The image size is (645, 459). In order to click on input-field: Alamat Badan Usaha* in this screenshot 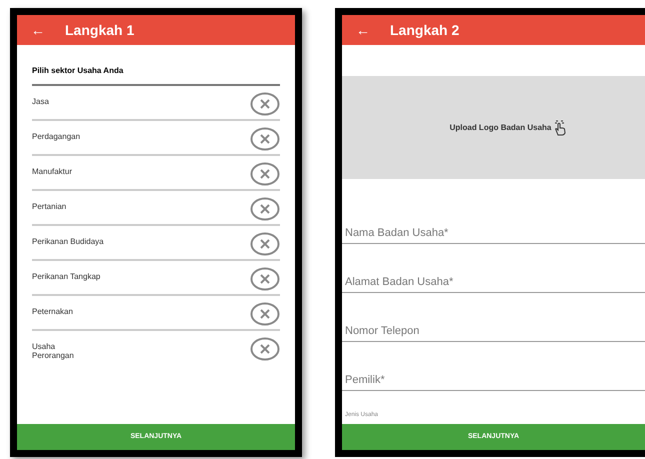, I will do `click(493, 282)`.